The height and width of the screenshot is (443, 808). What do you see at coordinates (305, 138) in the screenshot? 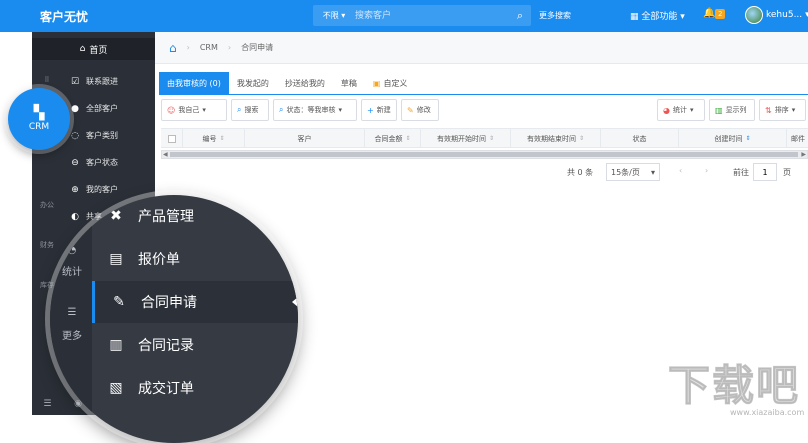
I see `column-customer: 客户` at bounding box center [305, 138].